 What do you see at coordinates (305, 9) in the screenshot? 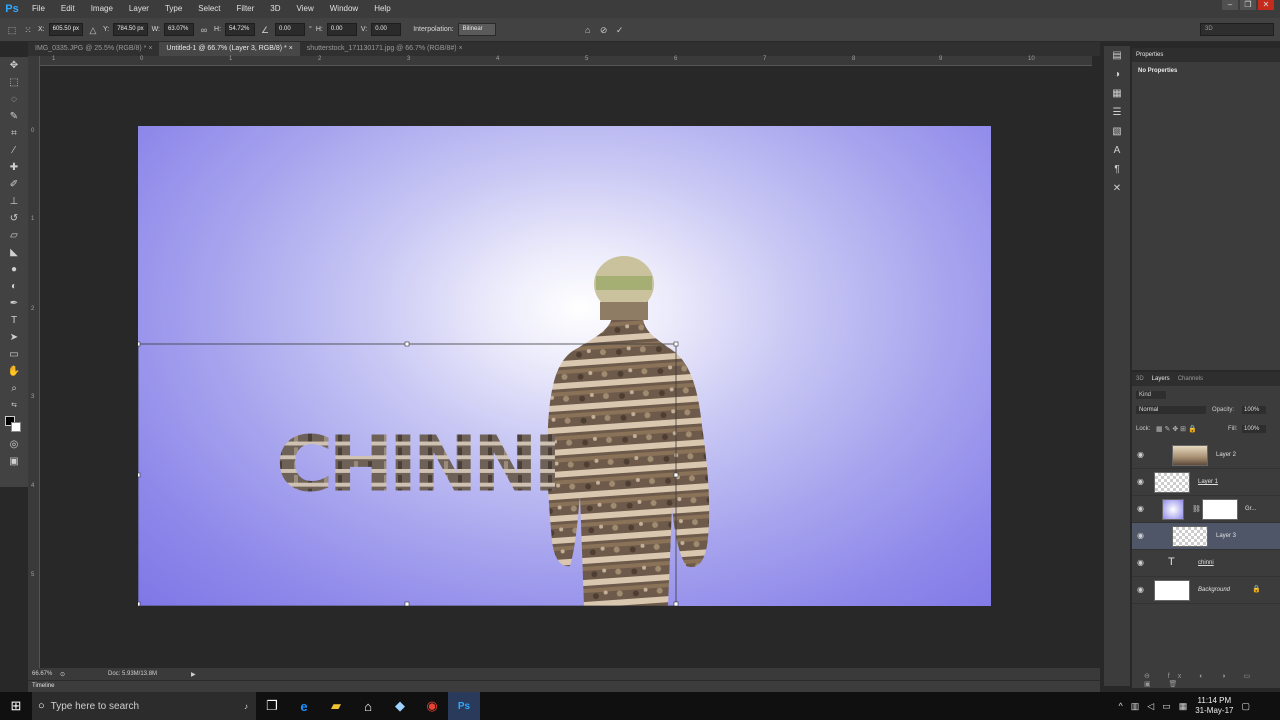
I see `menu-view: View` at bounding box center [305, 9].